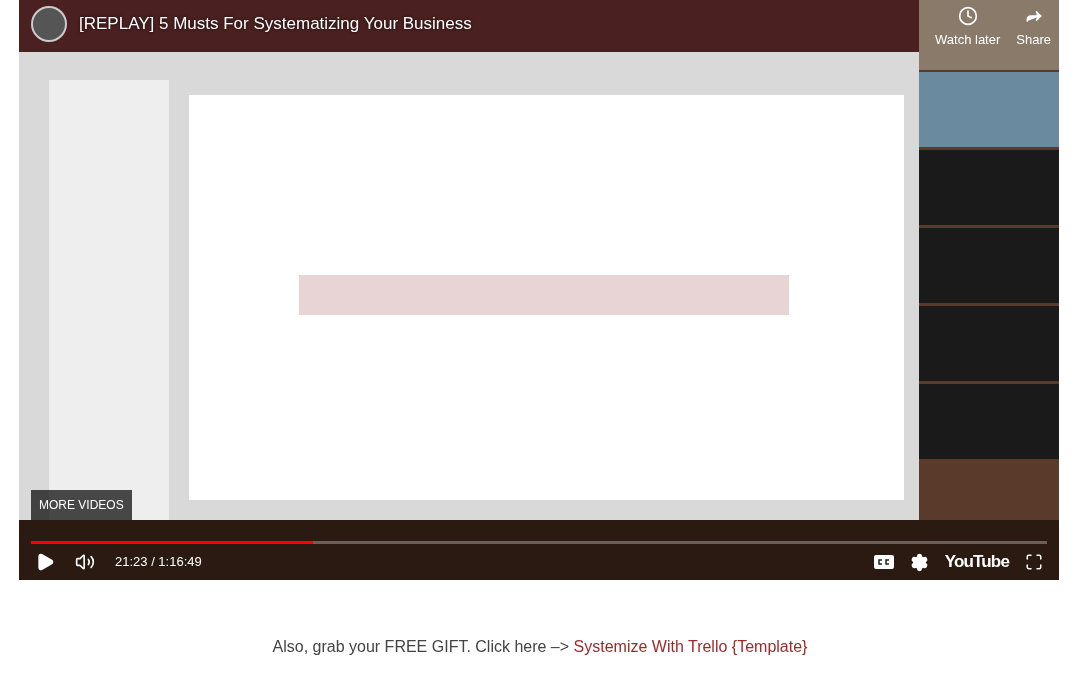 The height and width of the screenshot is (675, 1080). I want to click on caption-text: Also, grab your FREE GIFT. Click here –> Systemize With Trello {Template}, so click(540, 647).